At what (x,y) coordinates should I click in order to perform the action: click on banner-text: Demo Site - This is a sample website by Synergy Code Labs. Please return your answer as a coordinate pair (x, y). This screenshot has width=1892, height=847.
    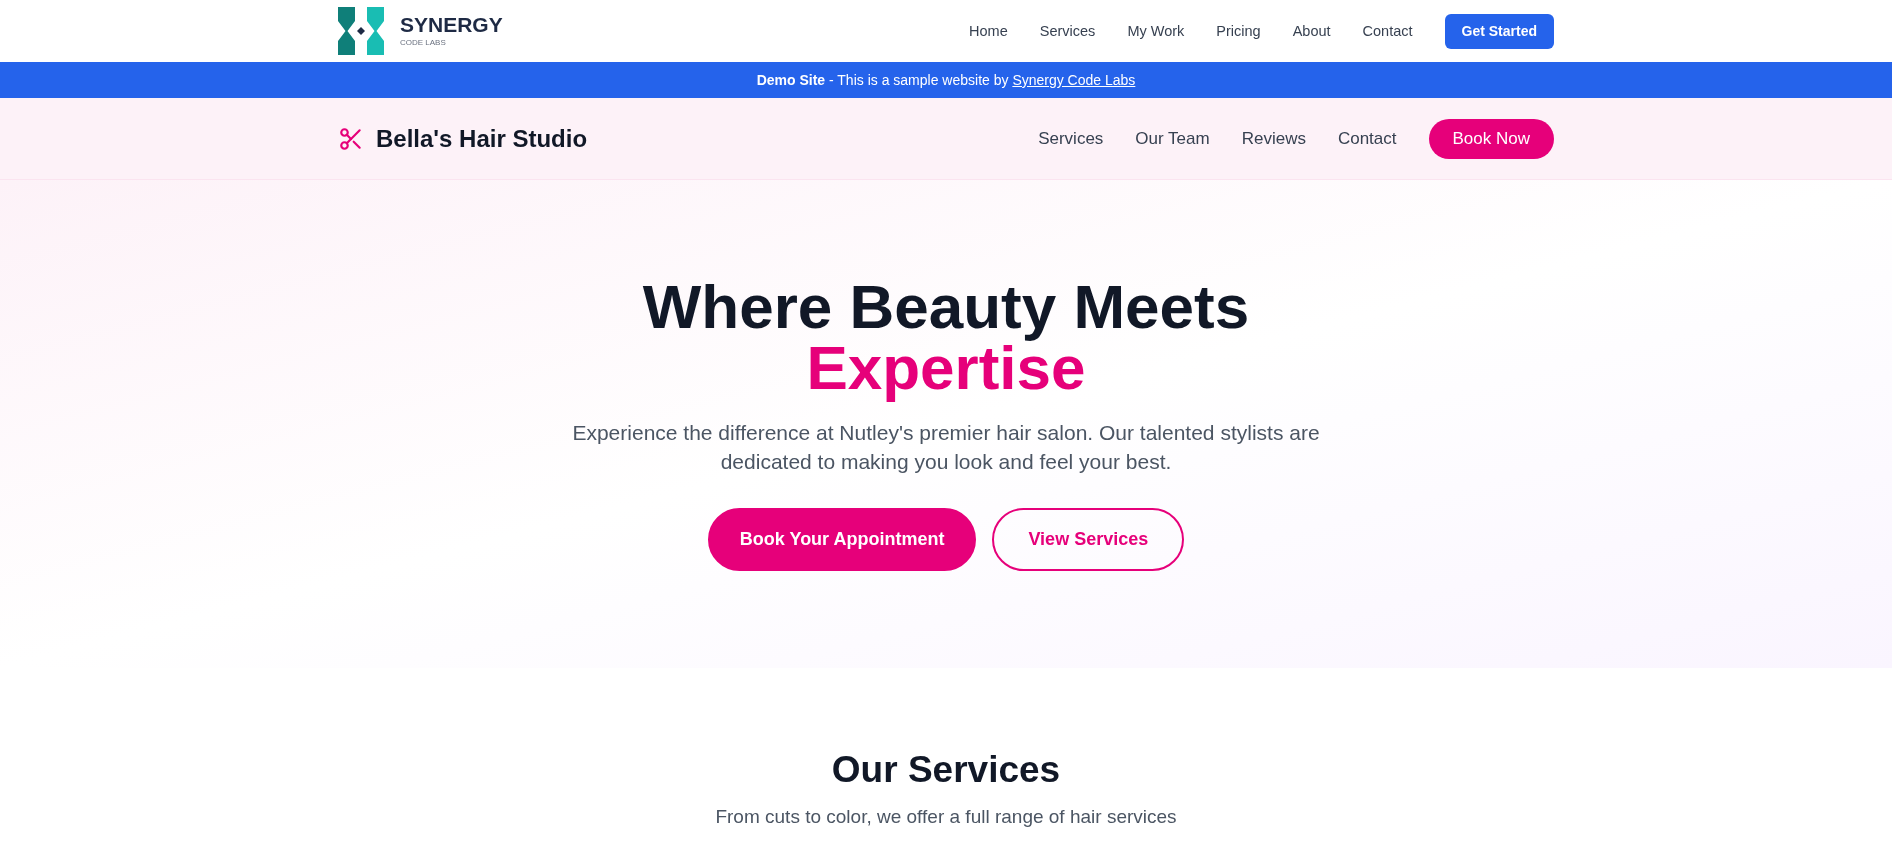
    Looking at the image, I should click on (946, 80).